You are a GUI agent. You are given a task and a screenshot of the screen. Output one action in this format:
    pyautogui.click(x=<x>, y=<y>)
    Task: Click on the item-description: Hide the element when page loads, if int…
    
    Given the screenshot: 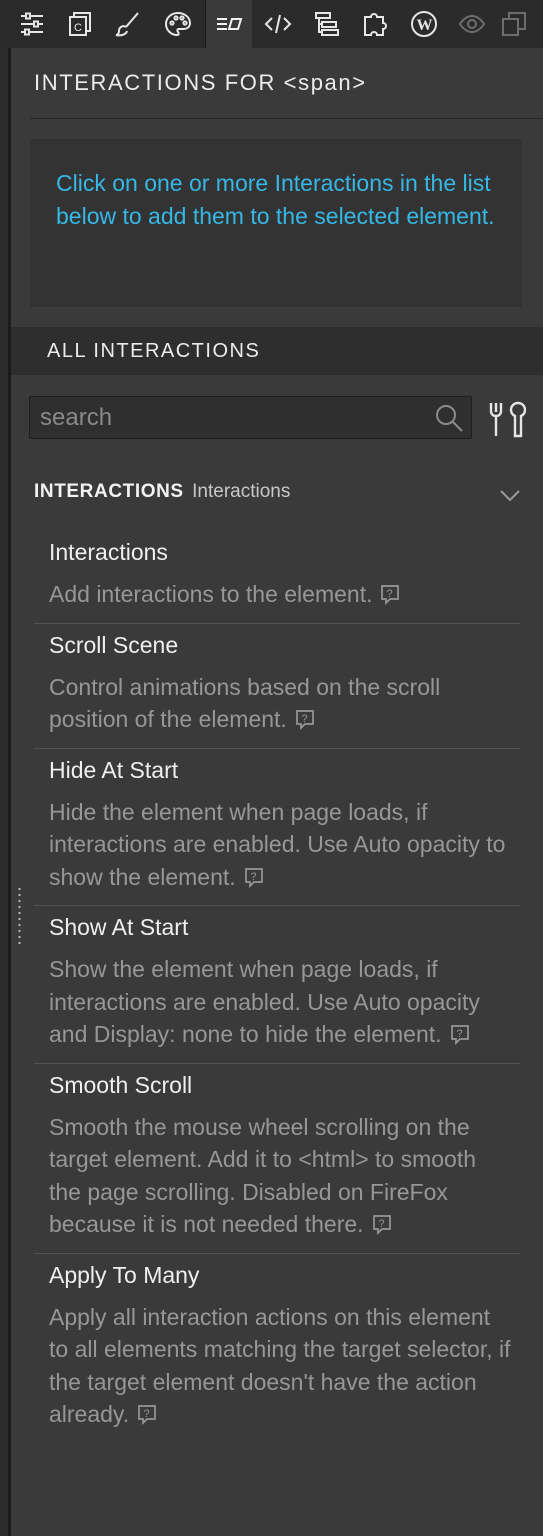 What is the action you would take?
    pyautogui.click(x=277, y=844)
    